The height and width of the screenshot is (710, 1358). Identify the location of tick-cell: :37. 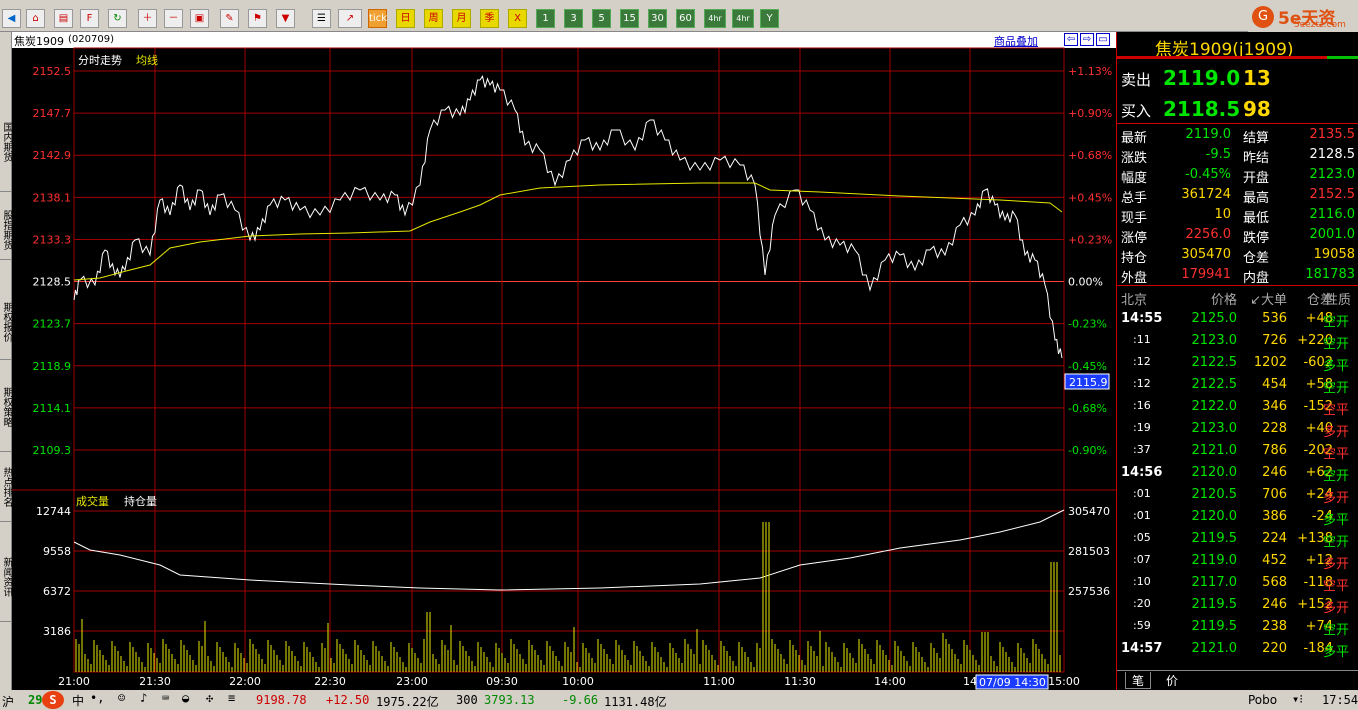
(1142, 449).